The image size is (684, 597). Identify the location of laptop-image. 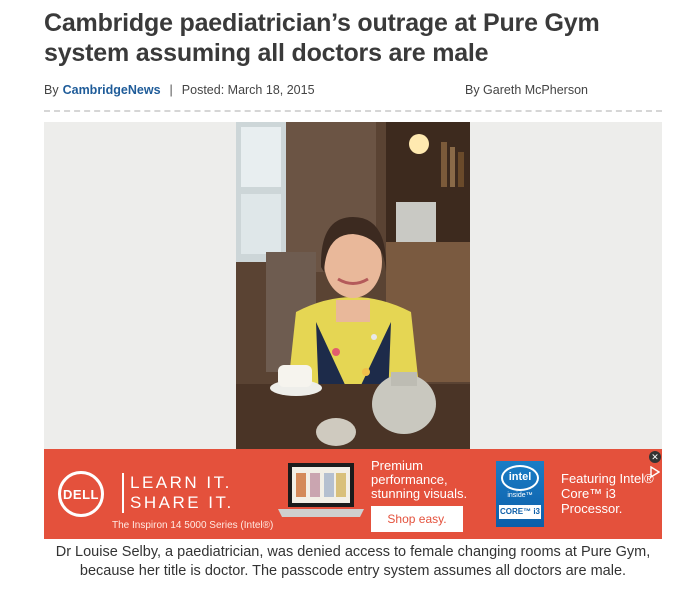
(321, 490).